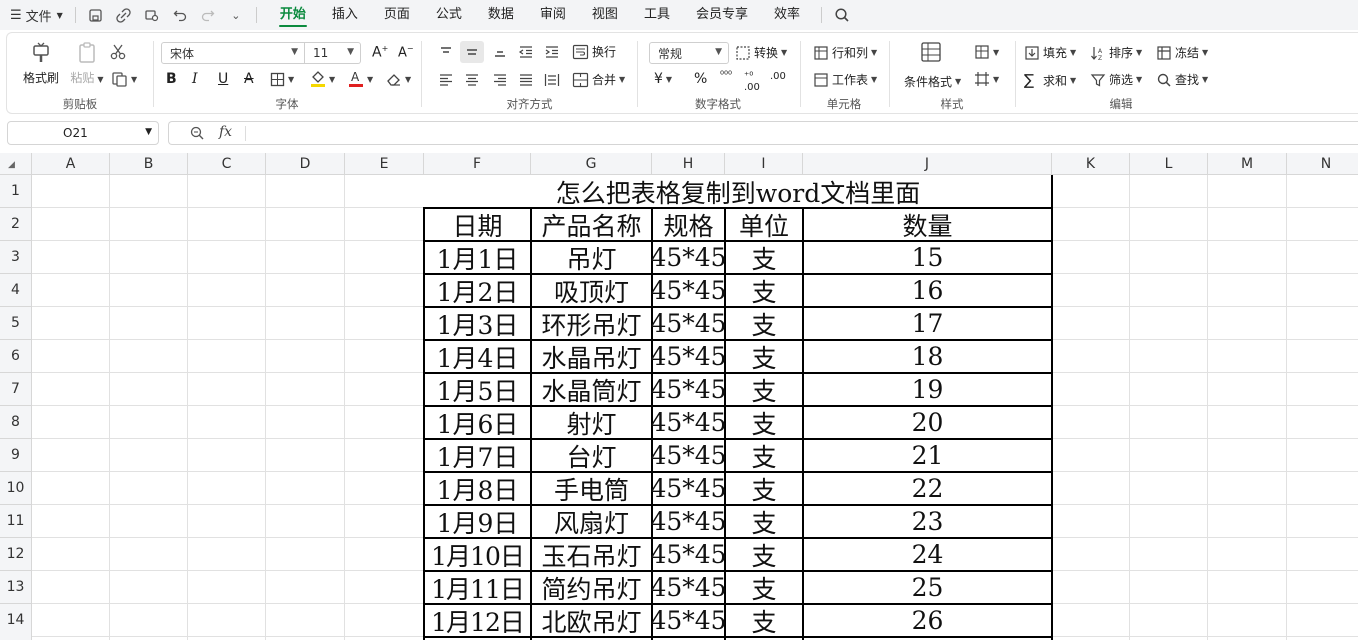 The height and width of the screenshot is (640, 1358). Describe the element at coordinates (397, 15) in the screenshot. I see `tab-page: 页面` at that location.